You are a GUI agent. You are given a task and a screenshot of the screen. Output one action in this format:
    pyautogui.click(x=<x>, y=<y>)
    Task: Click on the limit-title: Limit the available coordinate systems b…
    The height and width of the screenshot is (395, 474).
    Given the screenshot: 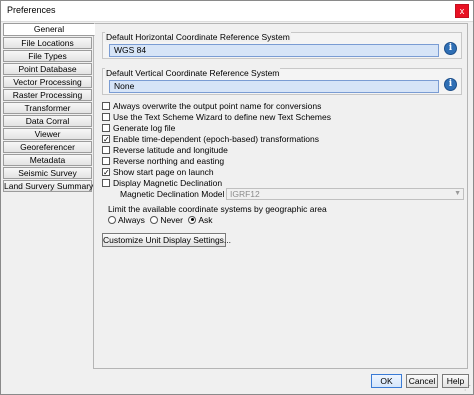 What is the action you would take?
    pyautogui.click(x=217, y=209)
    